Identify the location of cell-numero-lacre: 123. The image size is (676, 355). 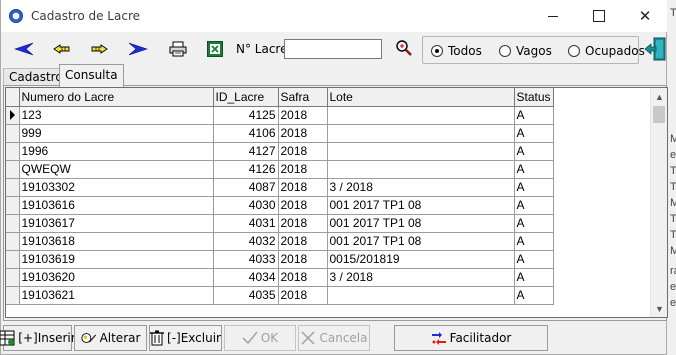
(116, 115).